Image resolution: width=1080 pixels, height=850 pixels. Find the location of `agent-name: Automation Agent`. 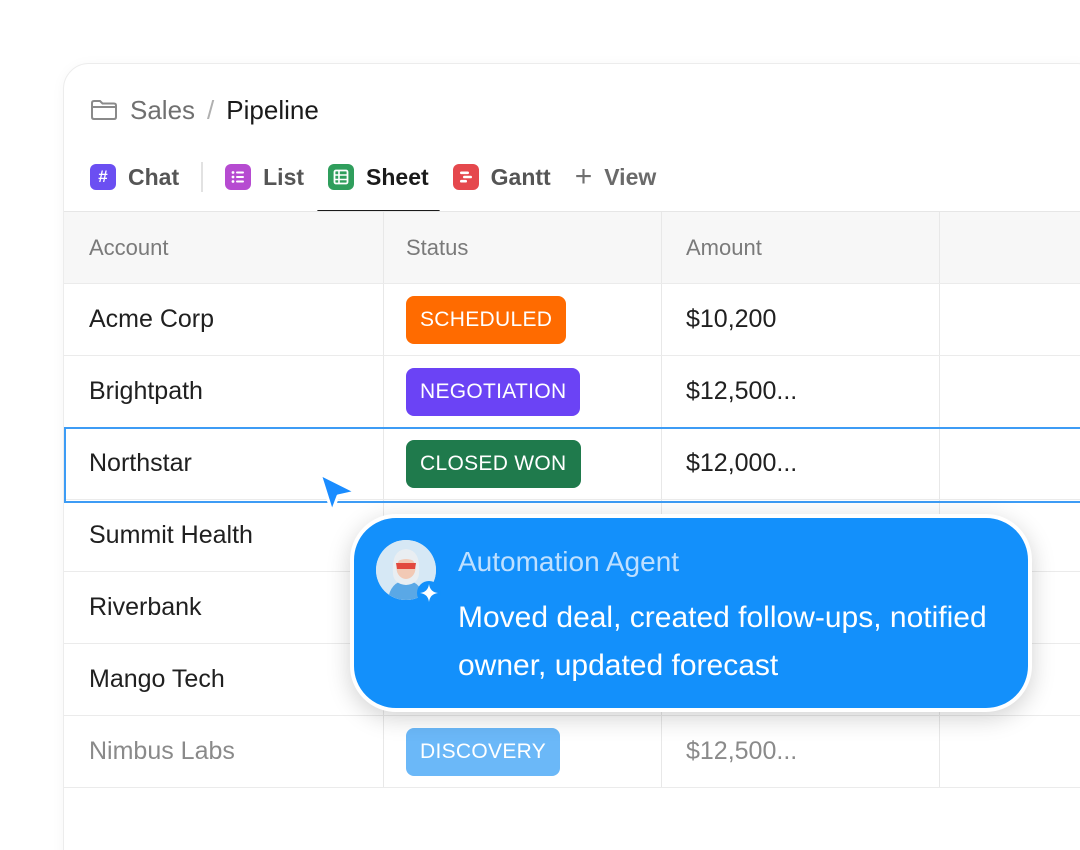

agent-name: Automation Agent is located at coordinates (569, 561).